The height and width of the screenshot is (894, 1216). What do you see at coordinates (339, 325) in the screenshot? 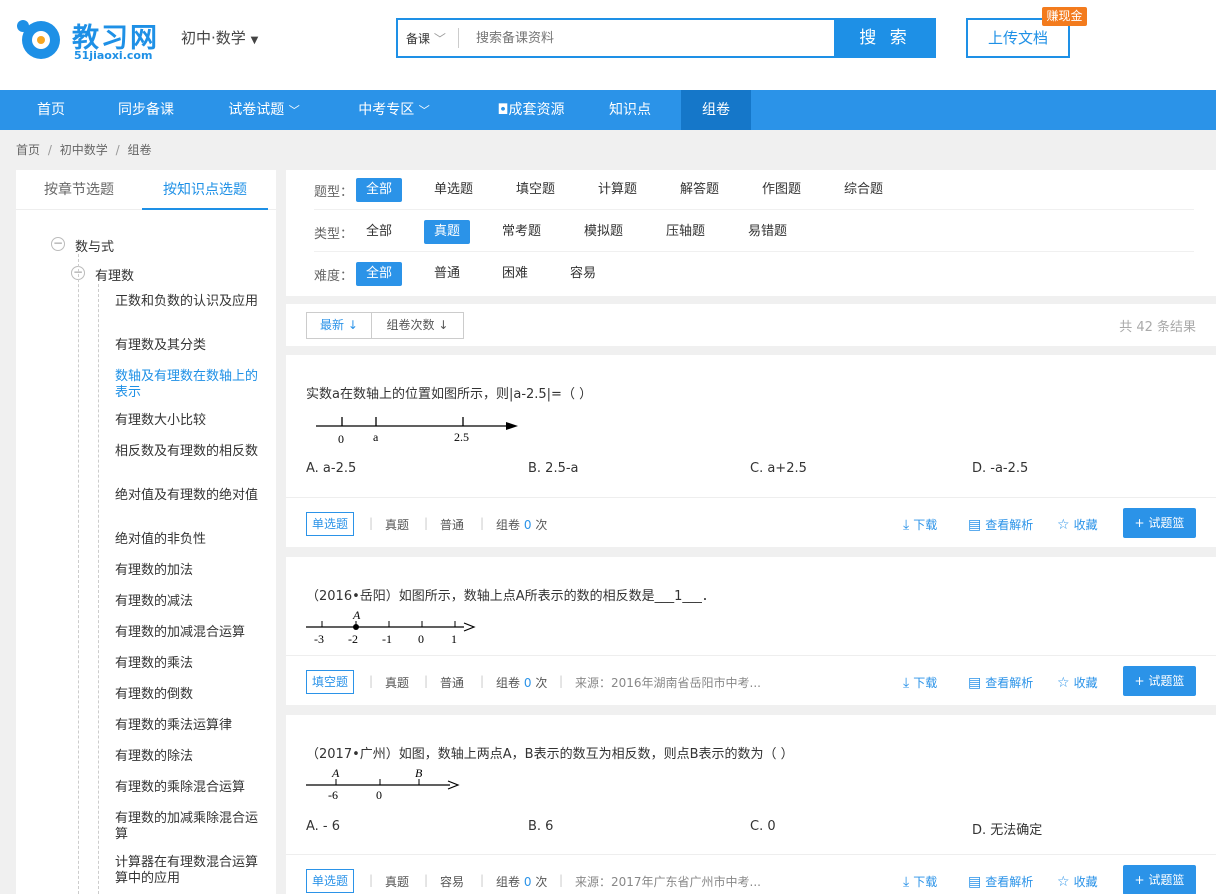
I see `sort-newest-button: 最新 ↓` at bounding box center [339, 325].